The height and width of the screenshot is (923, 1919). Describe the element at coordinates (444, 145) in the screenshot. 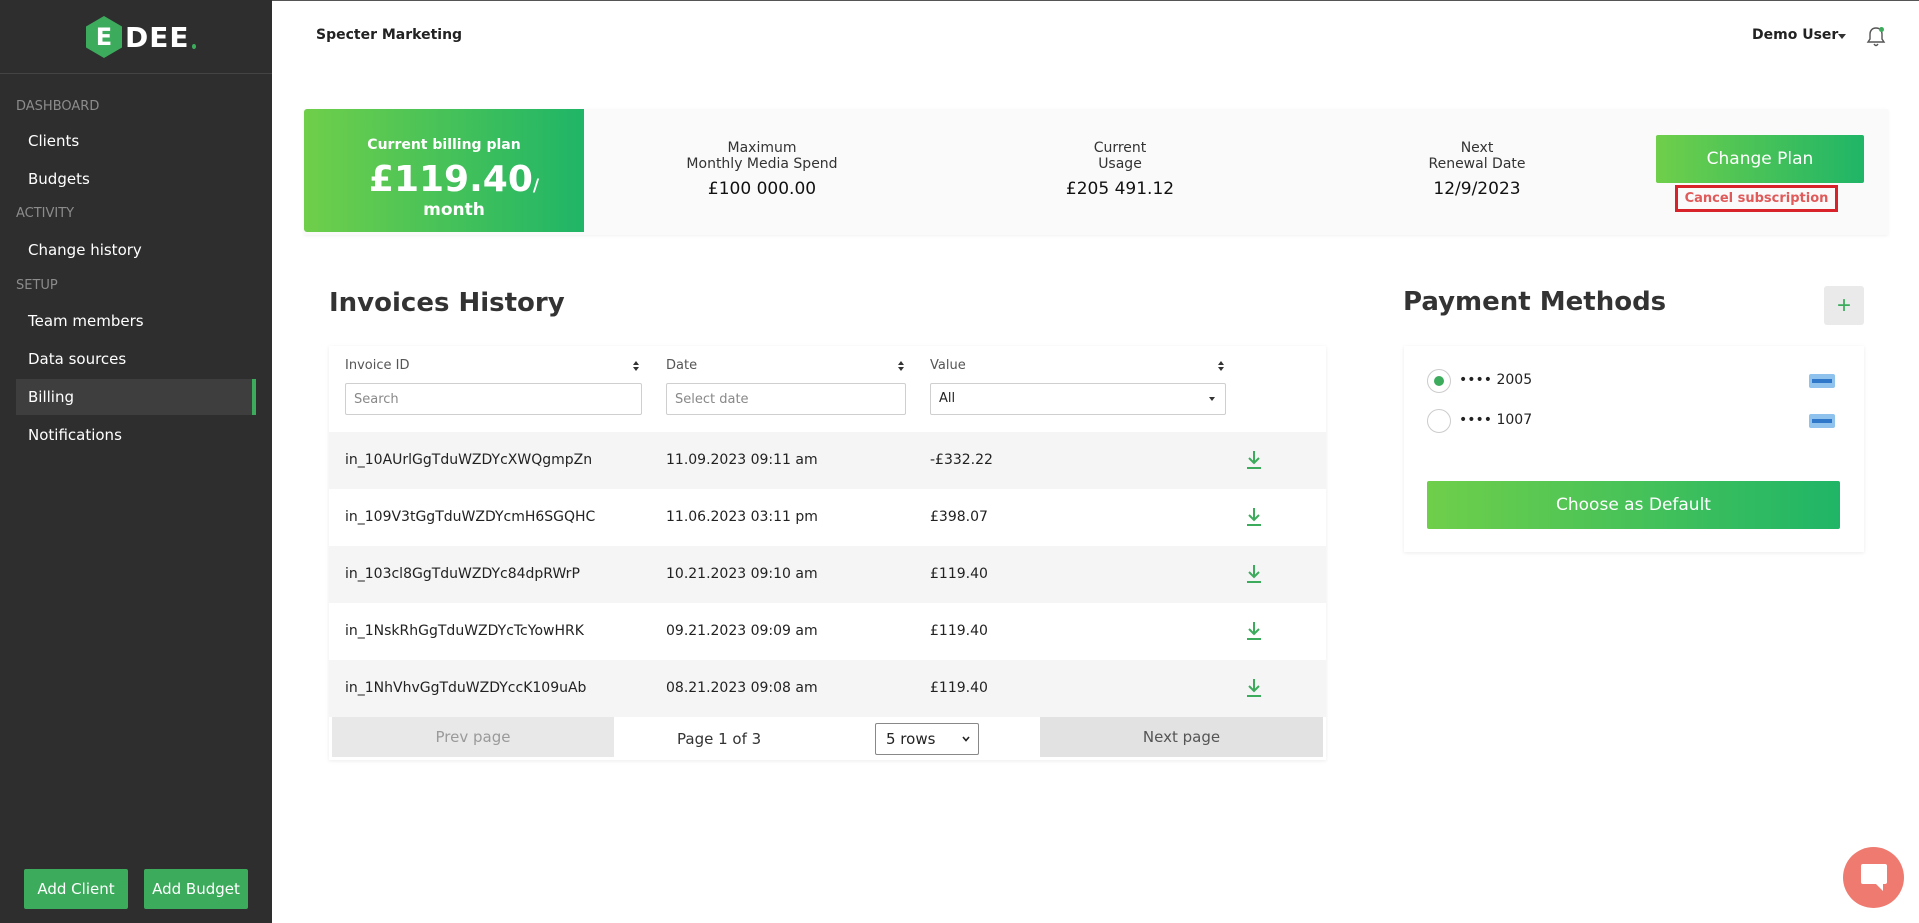

I see `plan-label: Current billing plan` at that location.